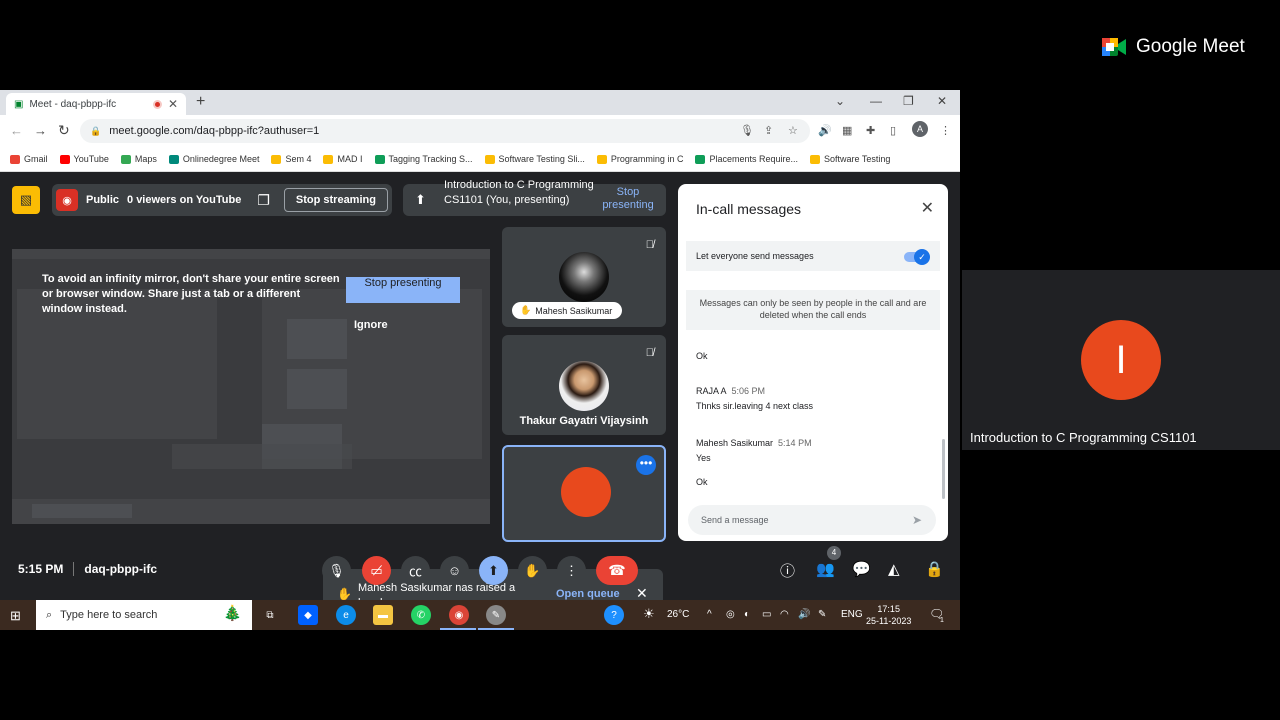  I want to click on reload-button: ↻, so click(64, 130).